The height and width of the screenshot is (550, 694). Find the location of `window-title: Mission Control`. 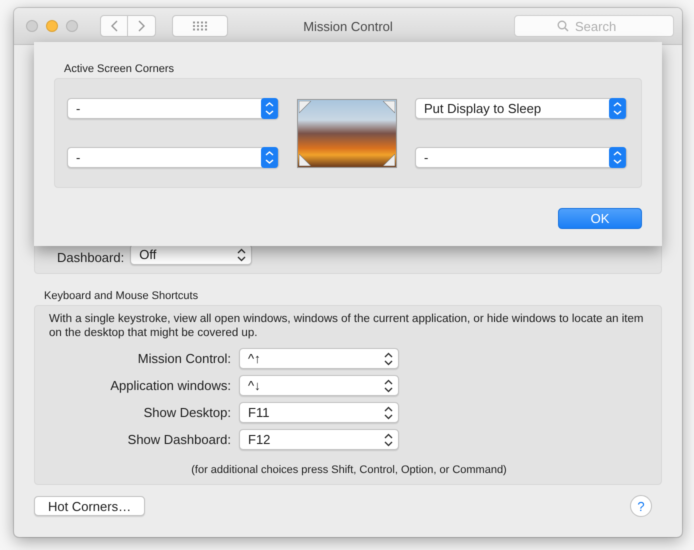

window-title: Mission Control is located at coordinates (348, 26).